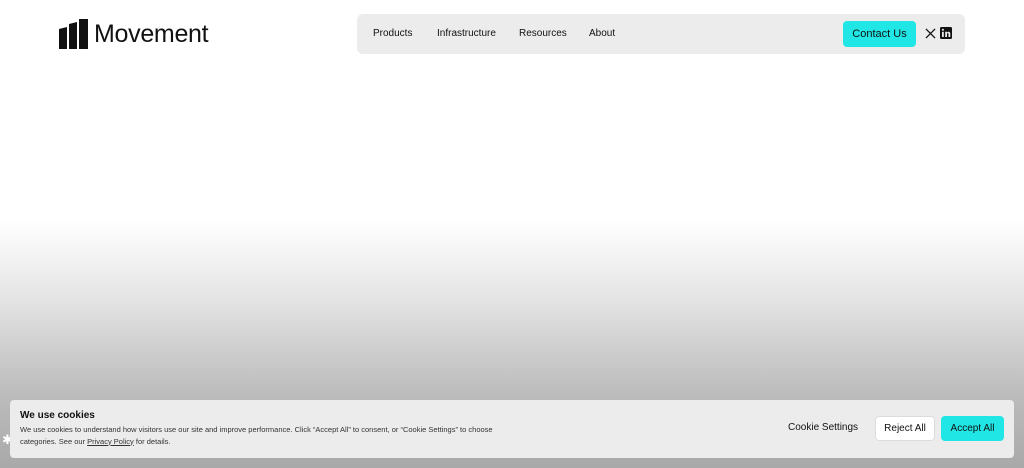 The width and height of the screenshot is (1024, 468). Describe the element at coordinates (543, 34) in the screenshot. I see `nav-item-resources: Resources` at that location.